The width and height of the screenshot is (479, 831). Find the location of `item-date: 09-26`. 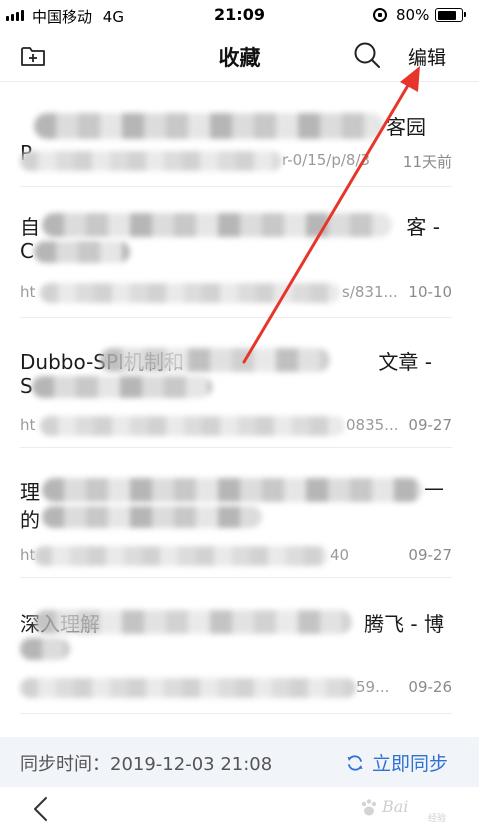

item-date: 09-26 is located at coordinates (430, 687).